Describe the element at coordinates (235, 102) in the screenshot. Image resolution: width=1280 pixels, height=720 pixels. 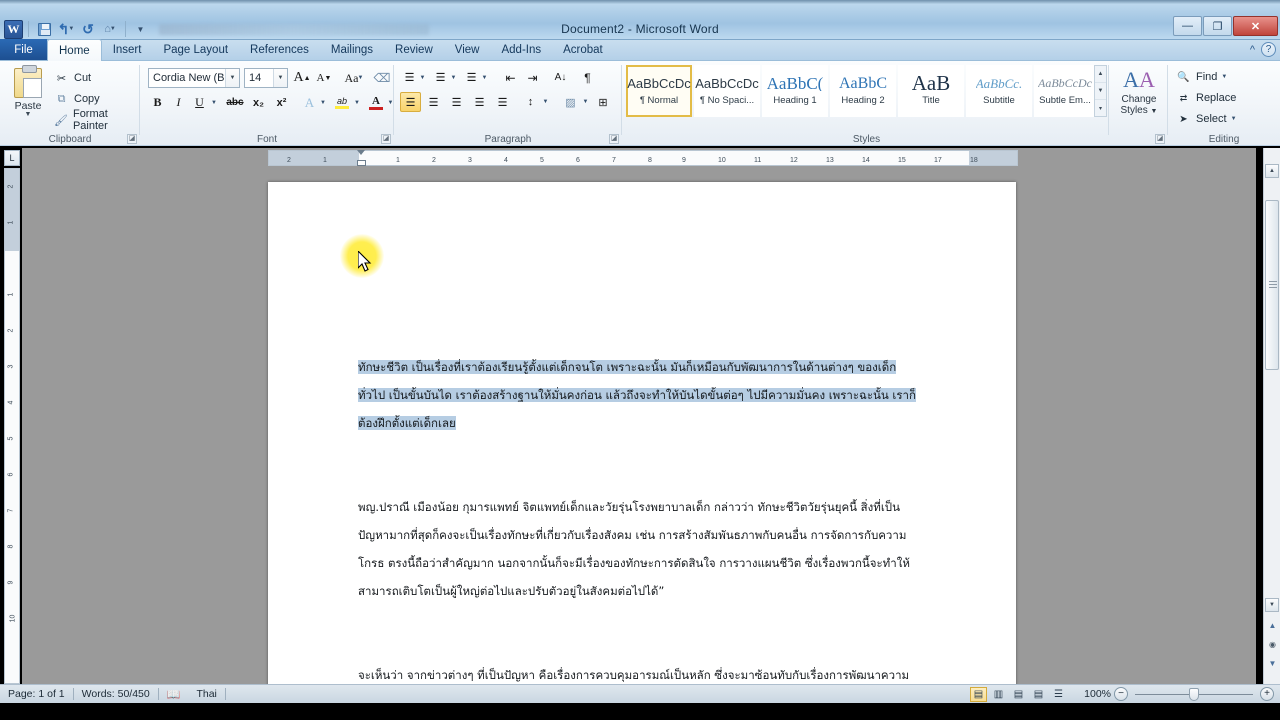
I see `strikethrough-icon: abc` at that location.